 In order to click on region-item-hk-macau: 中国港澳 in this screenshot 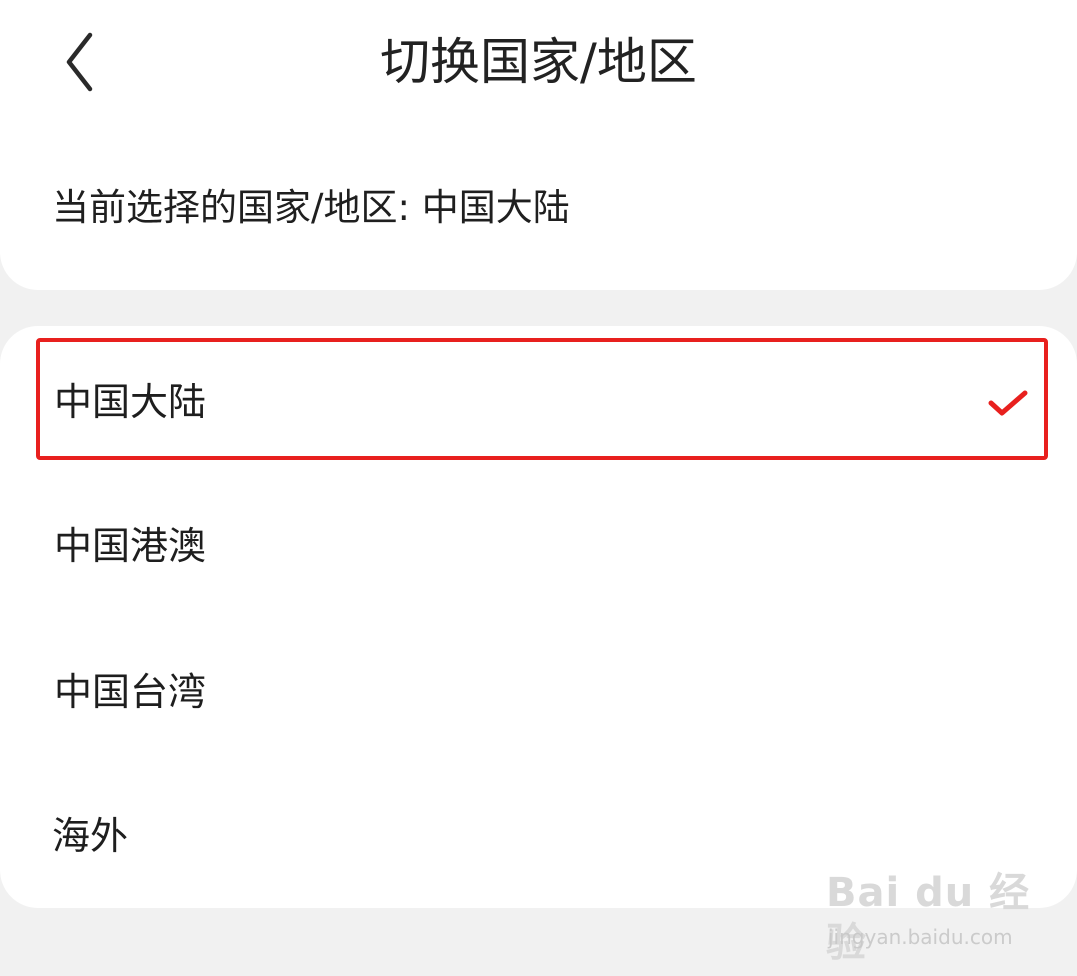, I will do `click(538, 546)`.